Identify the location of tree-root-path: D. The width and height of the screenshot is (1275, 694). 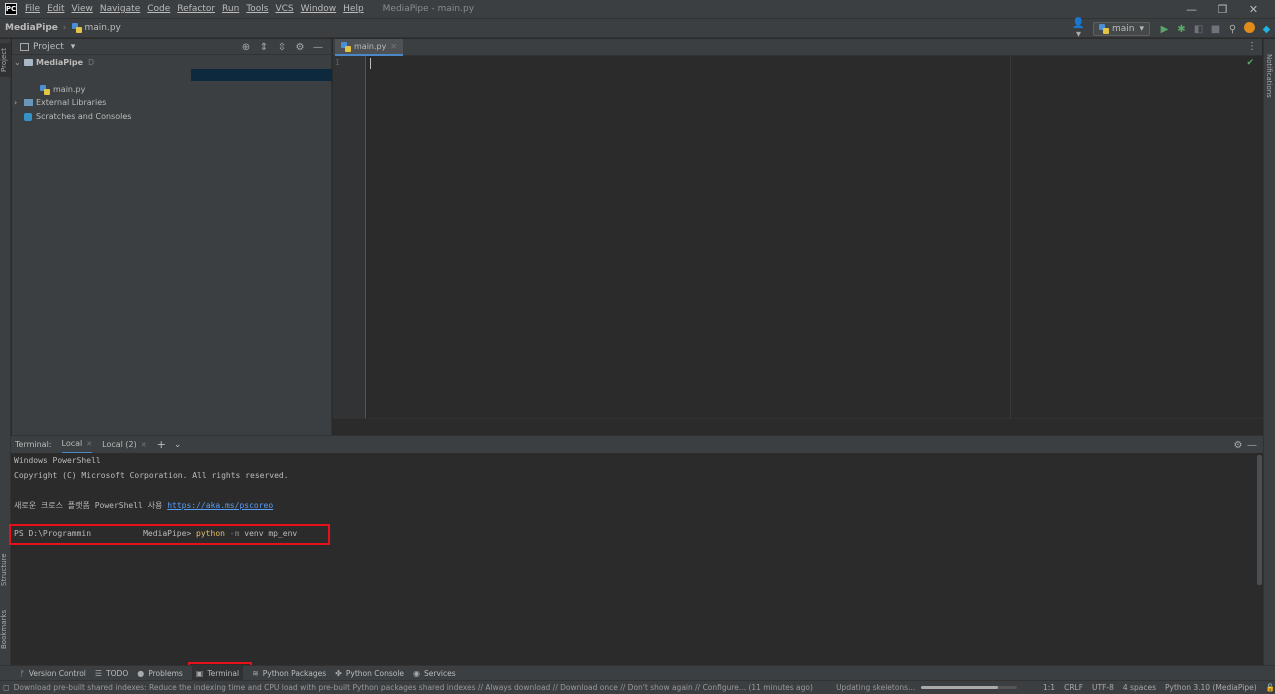
(91, 62).